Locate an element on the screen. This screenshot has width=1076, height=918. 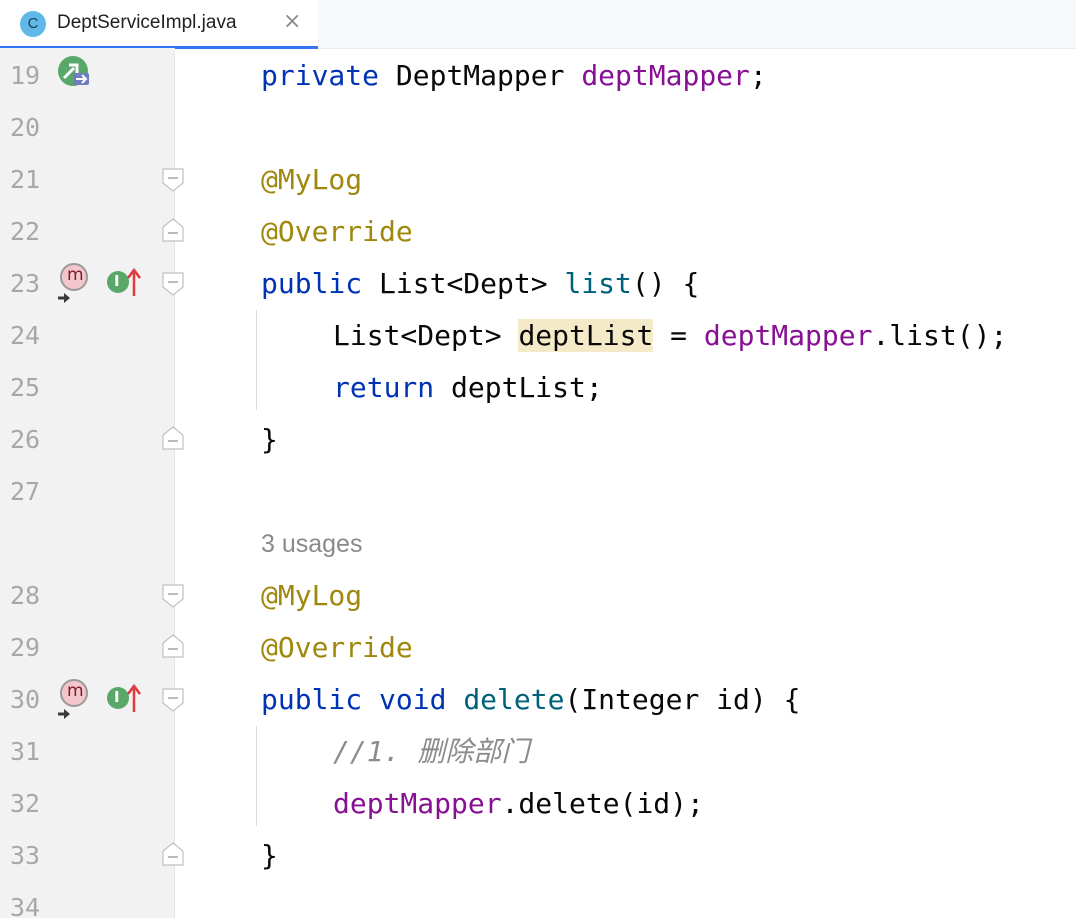
editor-tab-bar: C DeptServiceImpl.java × is located at coordinates (538, 24).